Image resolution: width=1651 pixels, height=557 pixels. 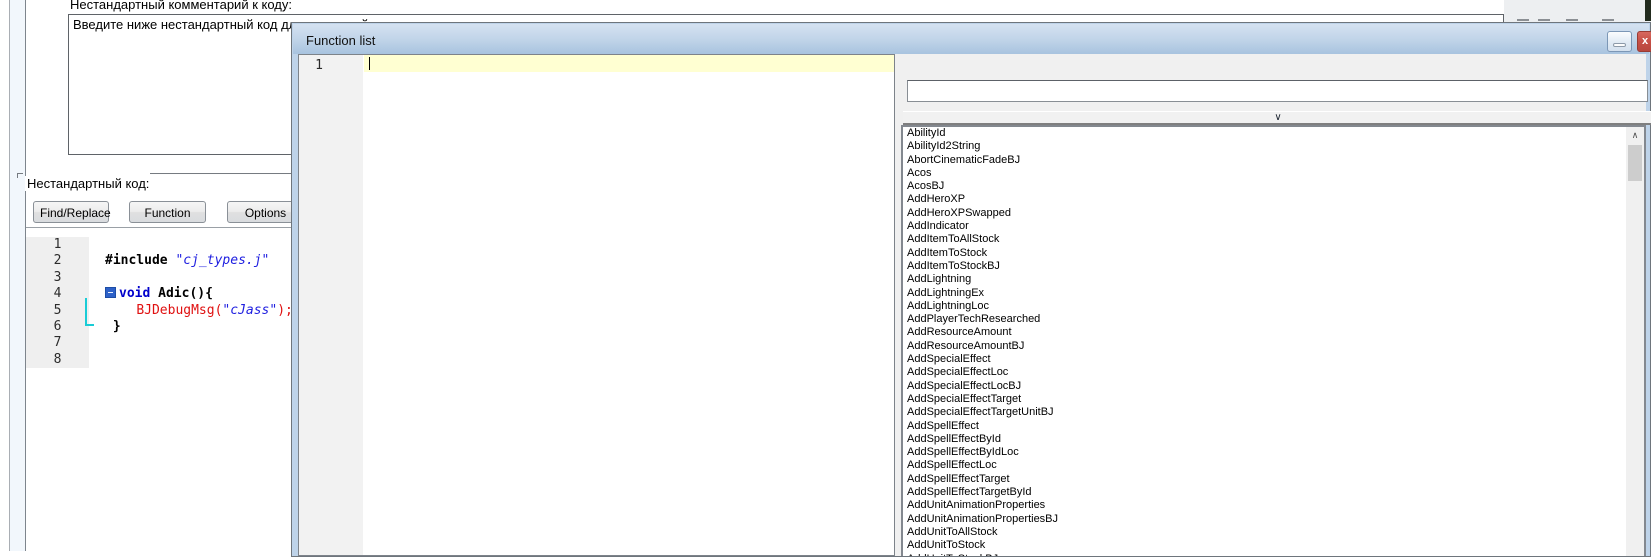 What do you see at coordinates (341, 40) in the screenshot?
I see `window-title: Function list` at bounding box center [341, 40].